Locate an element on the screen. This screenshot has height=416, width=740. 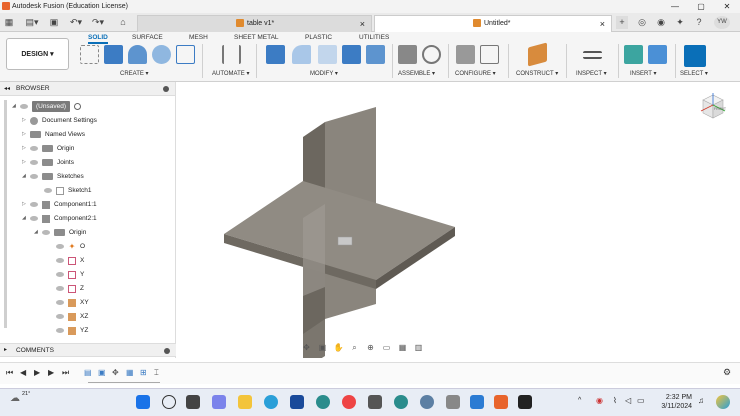
create-group-label: CREATE ▾ is located at coordinates (134, 73).